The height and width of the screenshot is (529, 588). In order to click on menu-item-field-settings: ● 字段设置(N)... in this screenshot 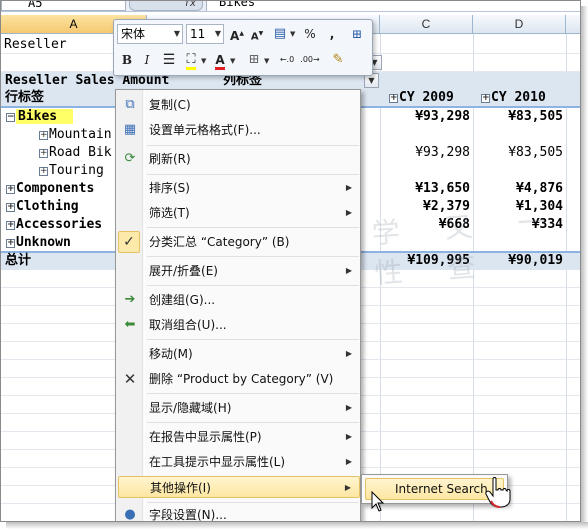, I will do `click(239, 512)`.